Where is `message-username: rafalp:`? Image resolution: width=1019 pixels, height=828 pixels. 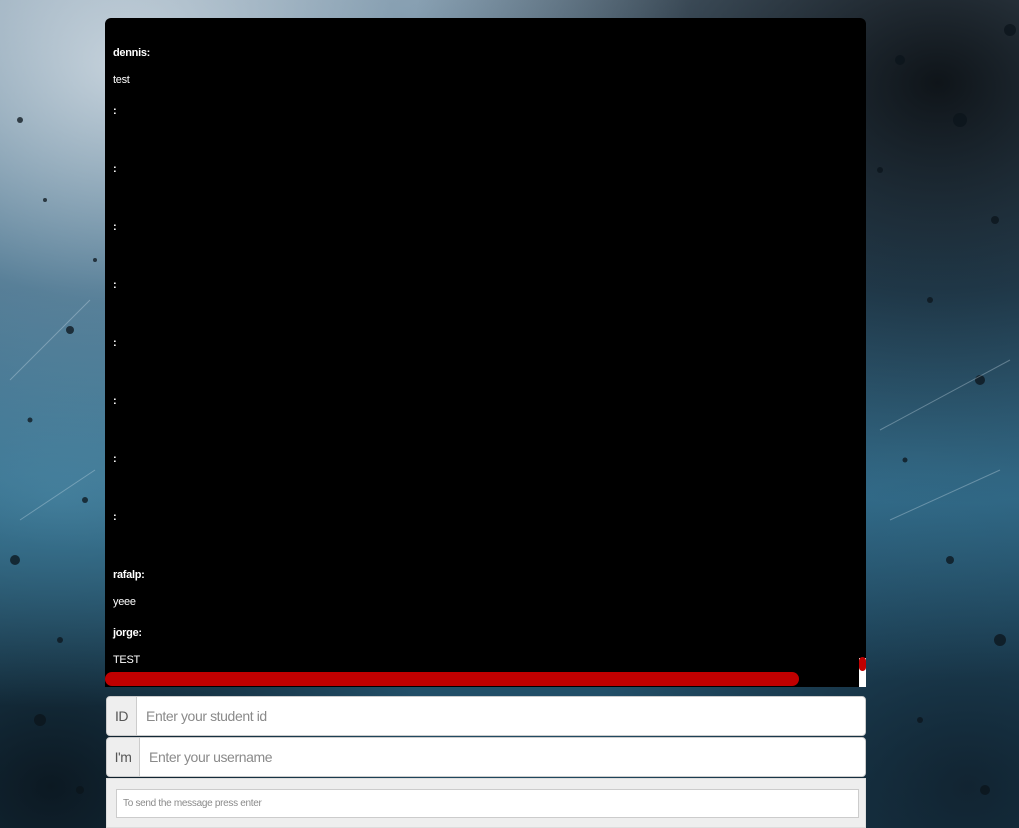
message-username: rafalp: is located at coordinates (129, 575).